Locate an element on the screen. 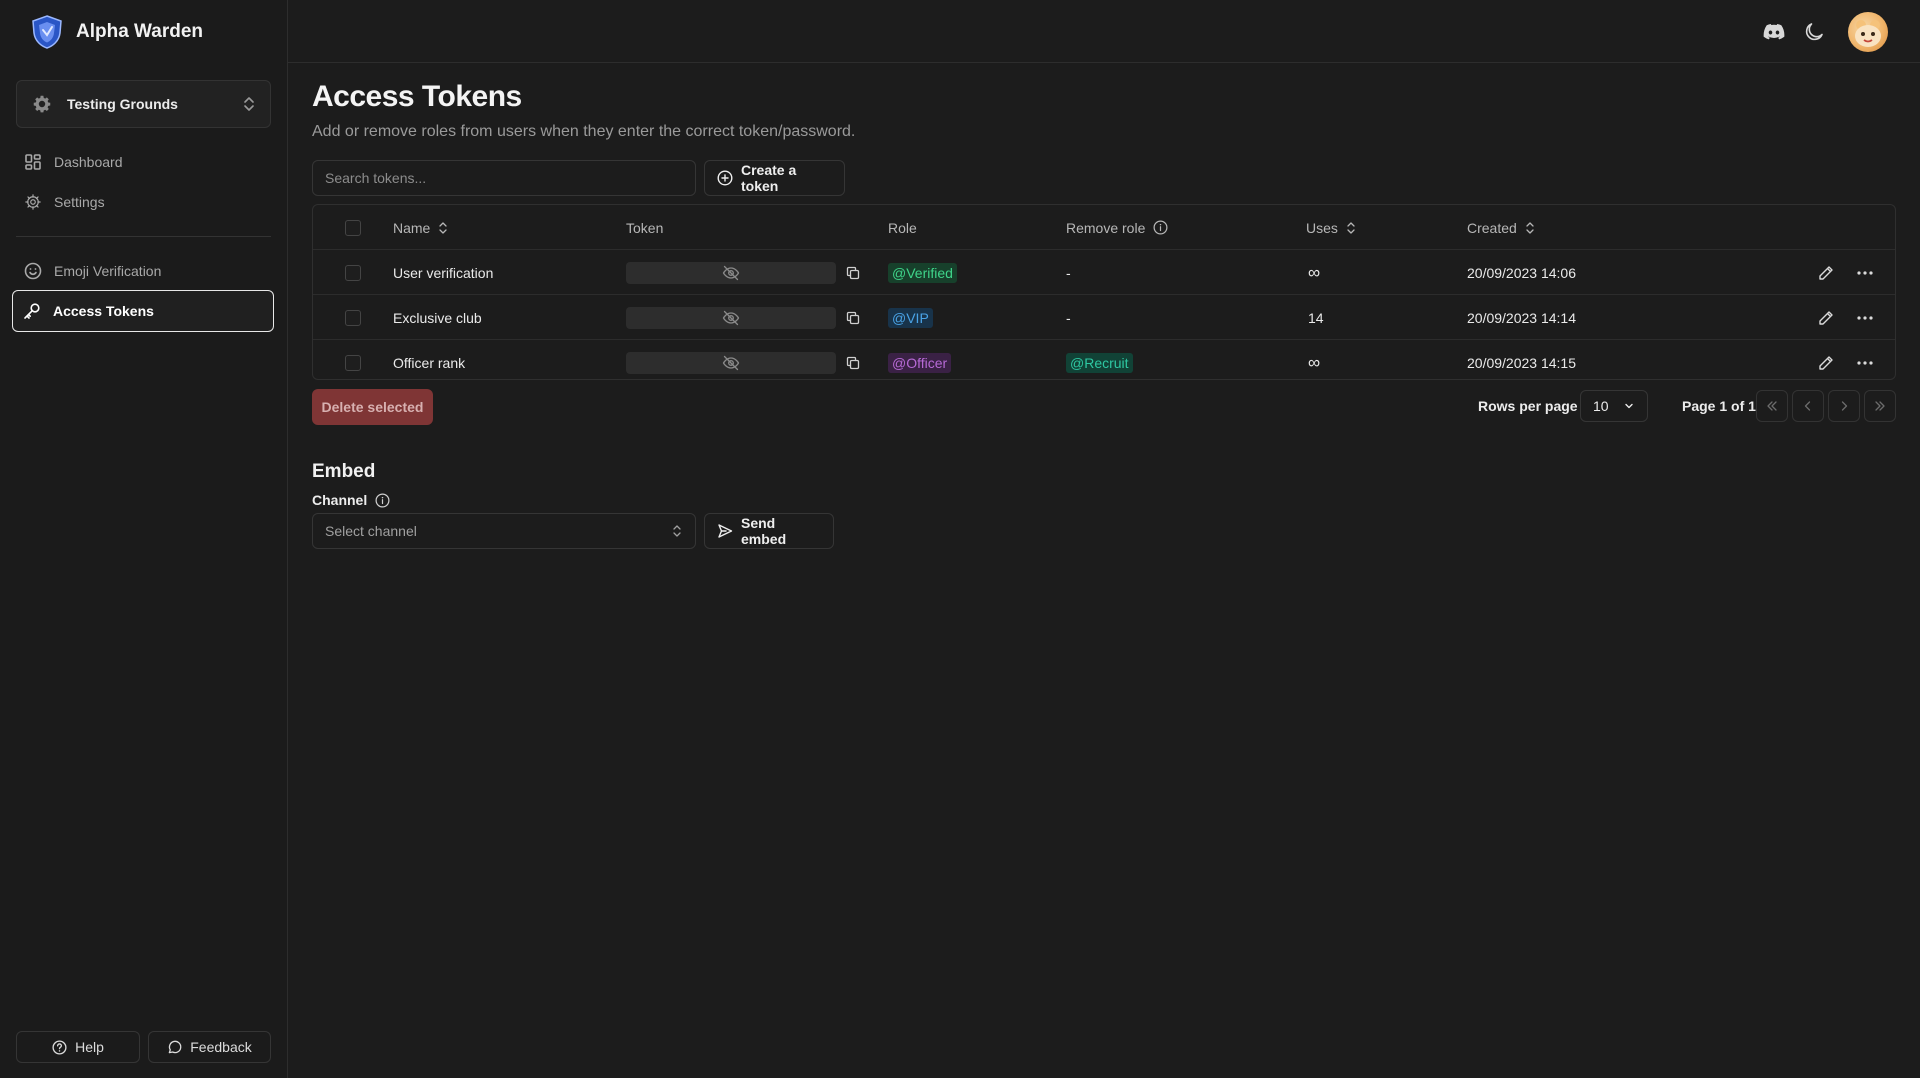 This screenshot has height=1078, width=1920. shield-logo-icon is located at coordinates (47, 32).